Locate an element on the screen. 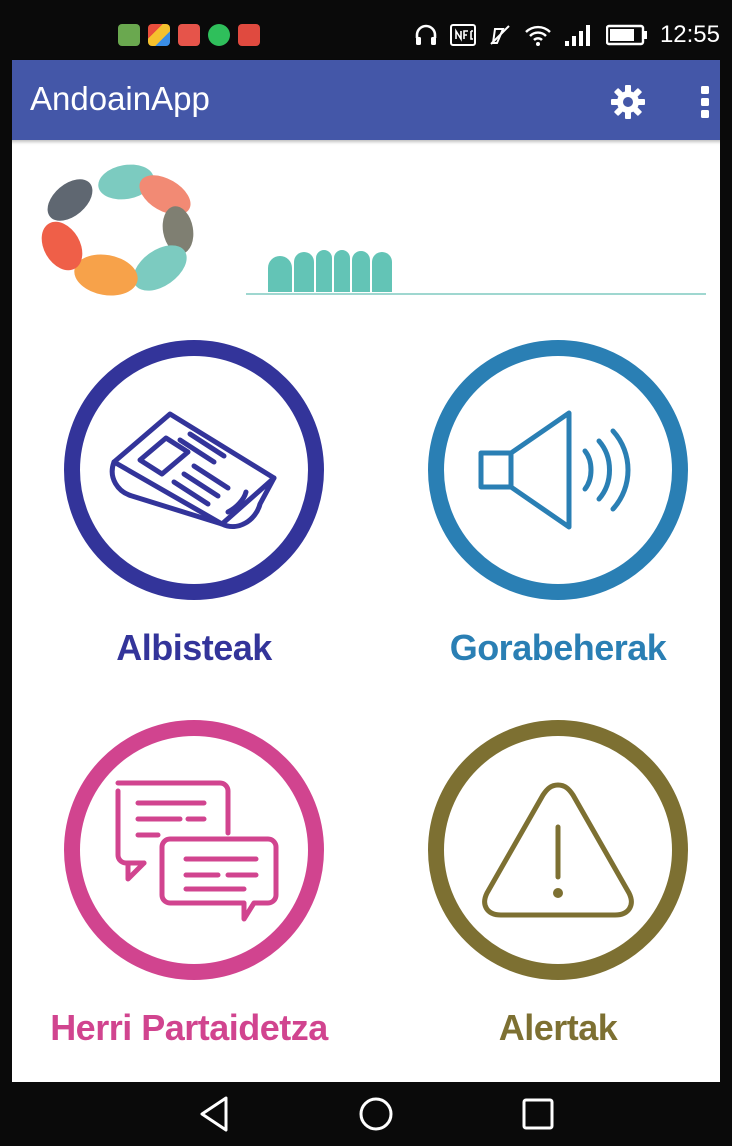 The height and width of the screenshot is (1146, 732). device-frame-left is located at coordinates (6, 573).